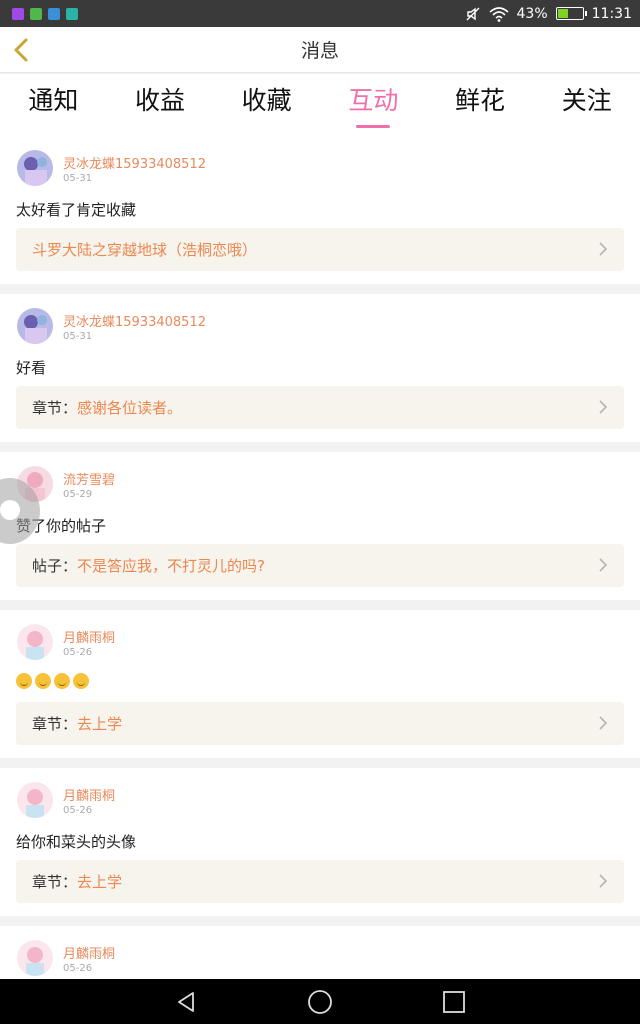 Image resolution: width=640 pixels, height=1024 pixels. I want to click on wifi-icon, so click(498, 14).